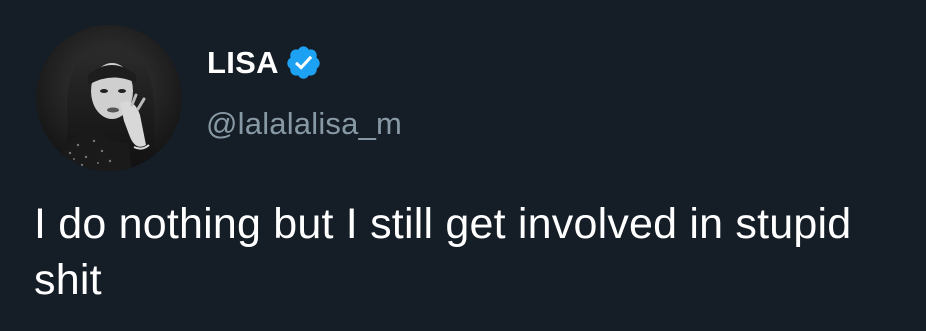 The width and height of the screenshot is (926, 331). I want to click on author-handle: @lalalalisa_m, so click(304, 123).